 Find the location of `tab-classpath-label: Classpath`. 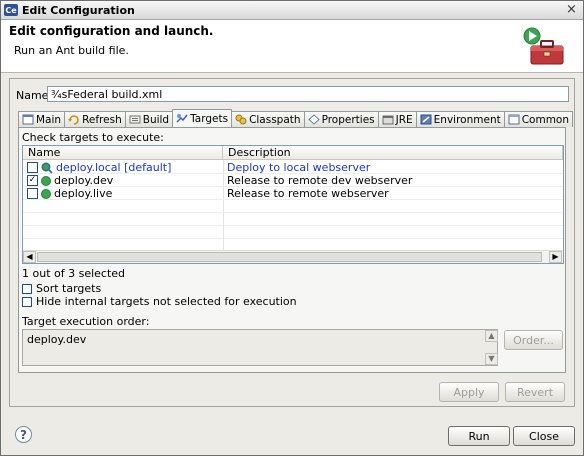

tab-classpath-label: Classpath is located at coordinates (275, 119).